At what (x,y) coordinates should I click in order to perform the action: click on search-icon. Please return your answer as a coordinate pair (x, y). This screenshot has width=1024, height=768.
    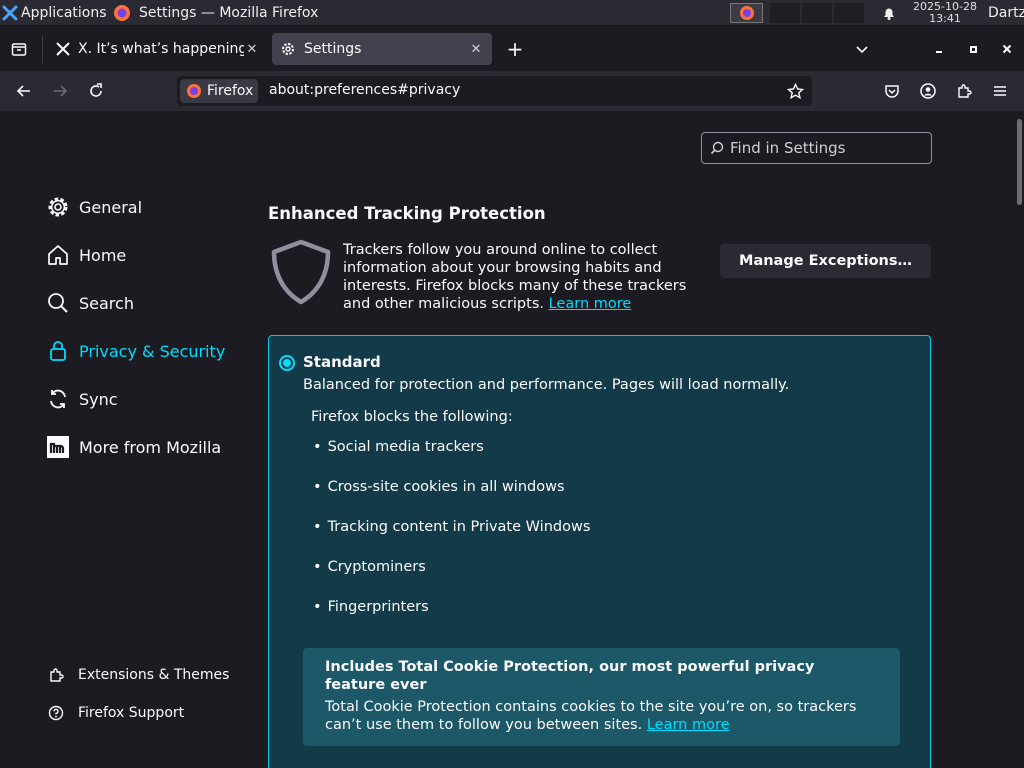
    Looking at the image, I should click on (717, 148).